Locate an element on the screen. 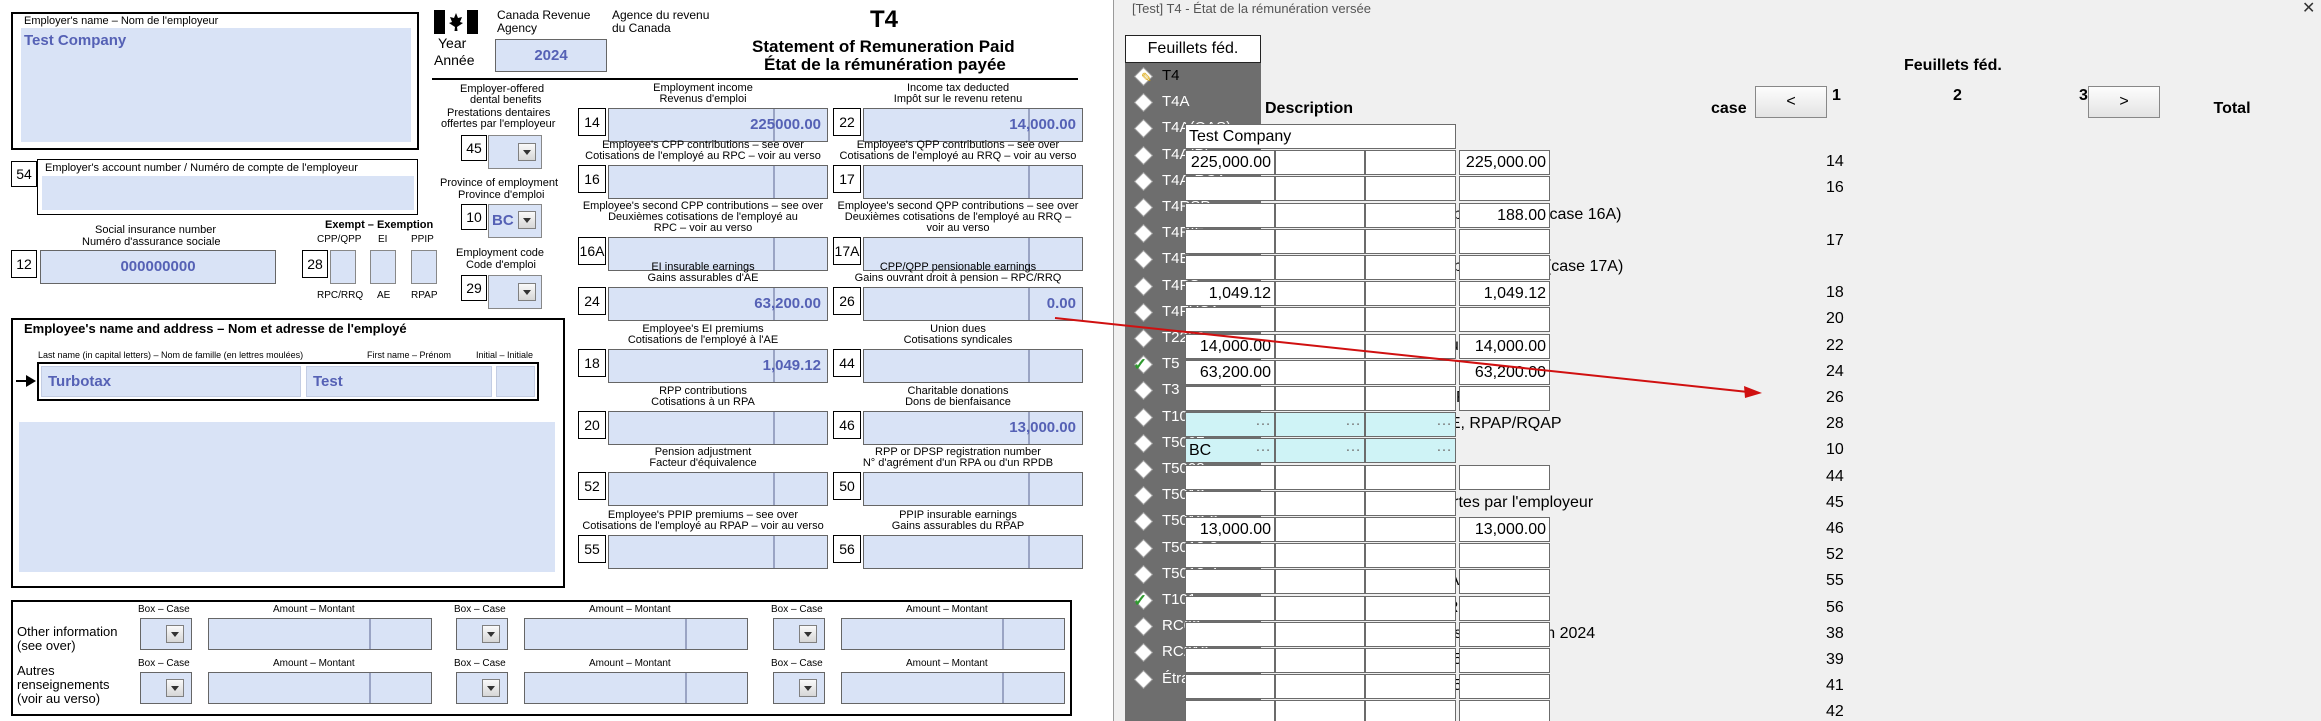 The height and width of the screenshot is (721, 2321). box-field: 13,000.00 is located at coordinates (973, 428).